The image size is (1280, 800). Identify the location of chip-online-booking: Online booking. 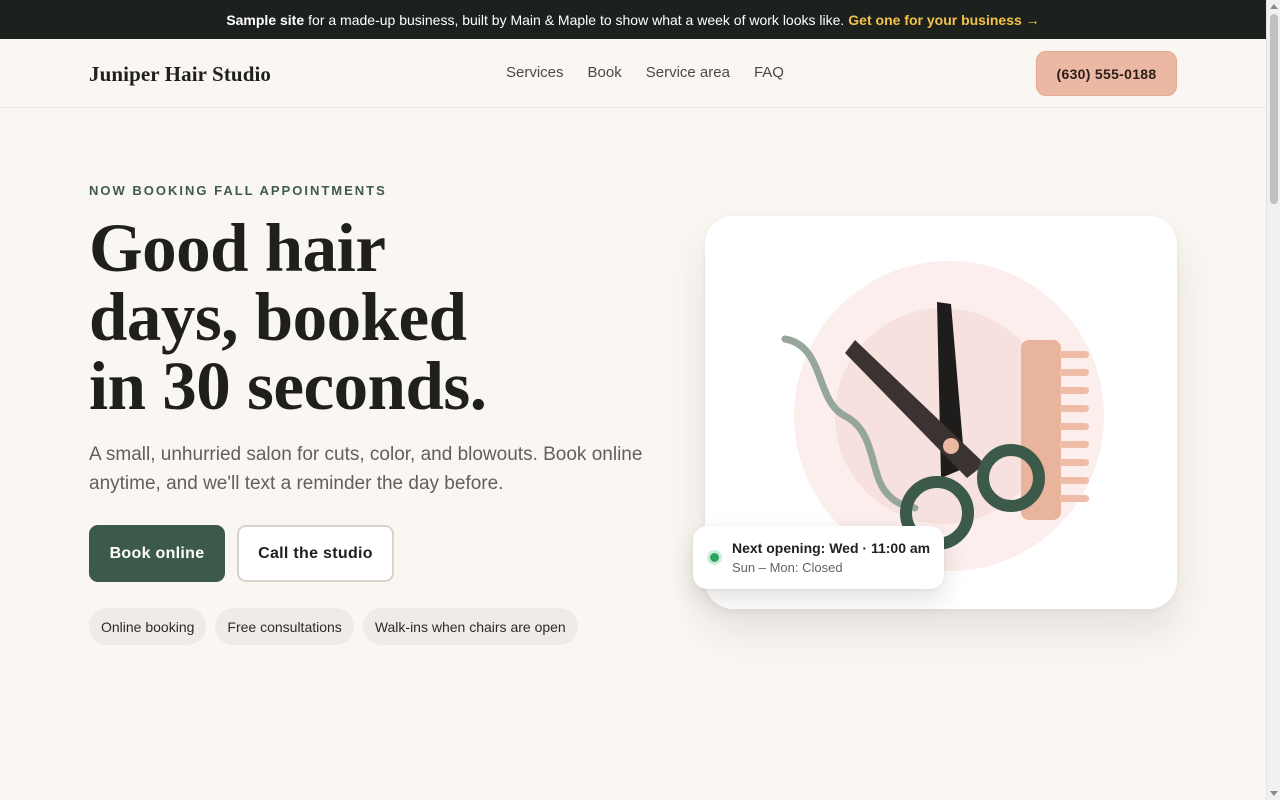
(148, 626).